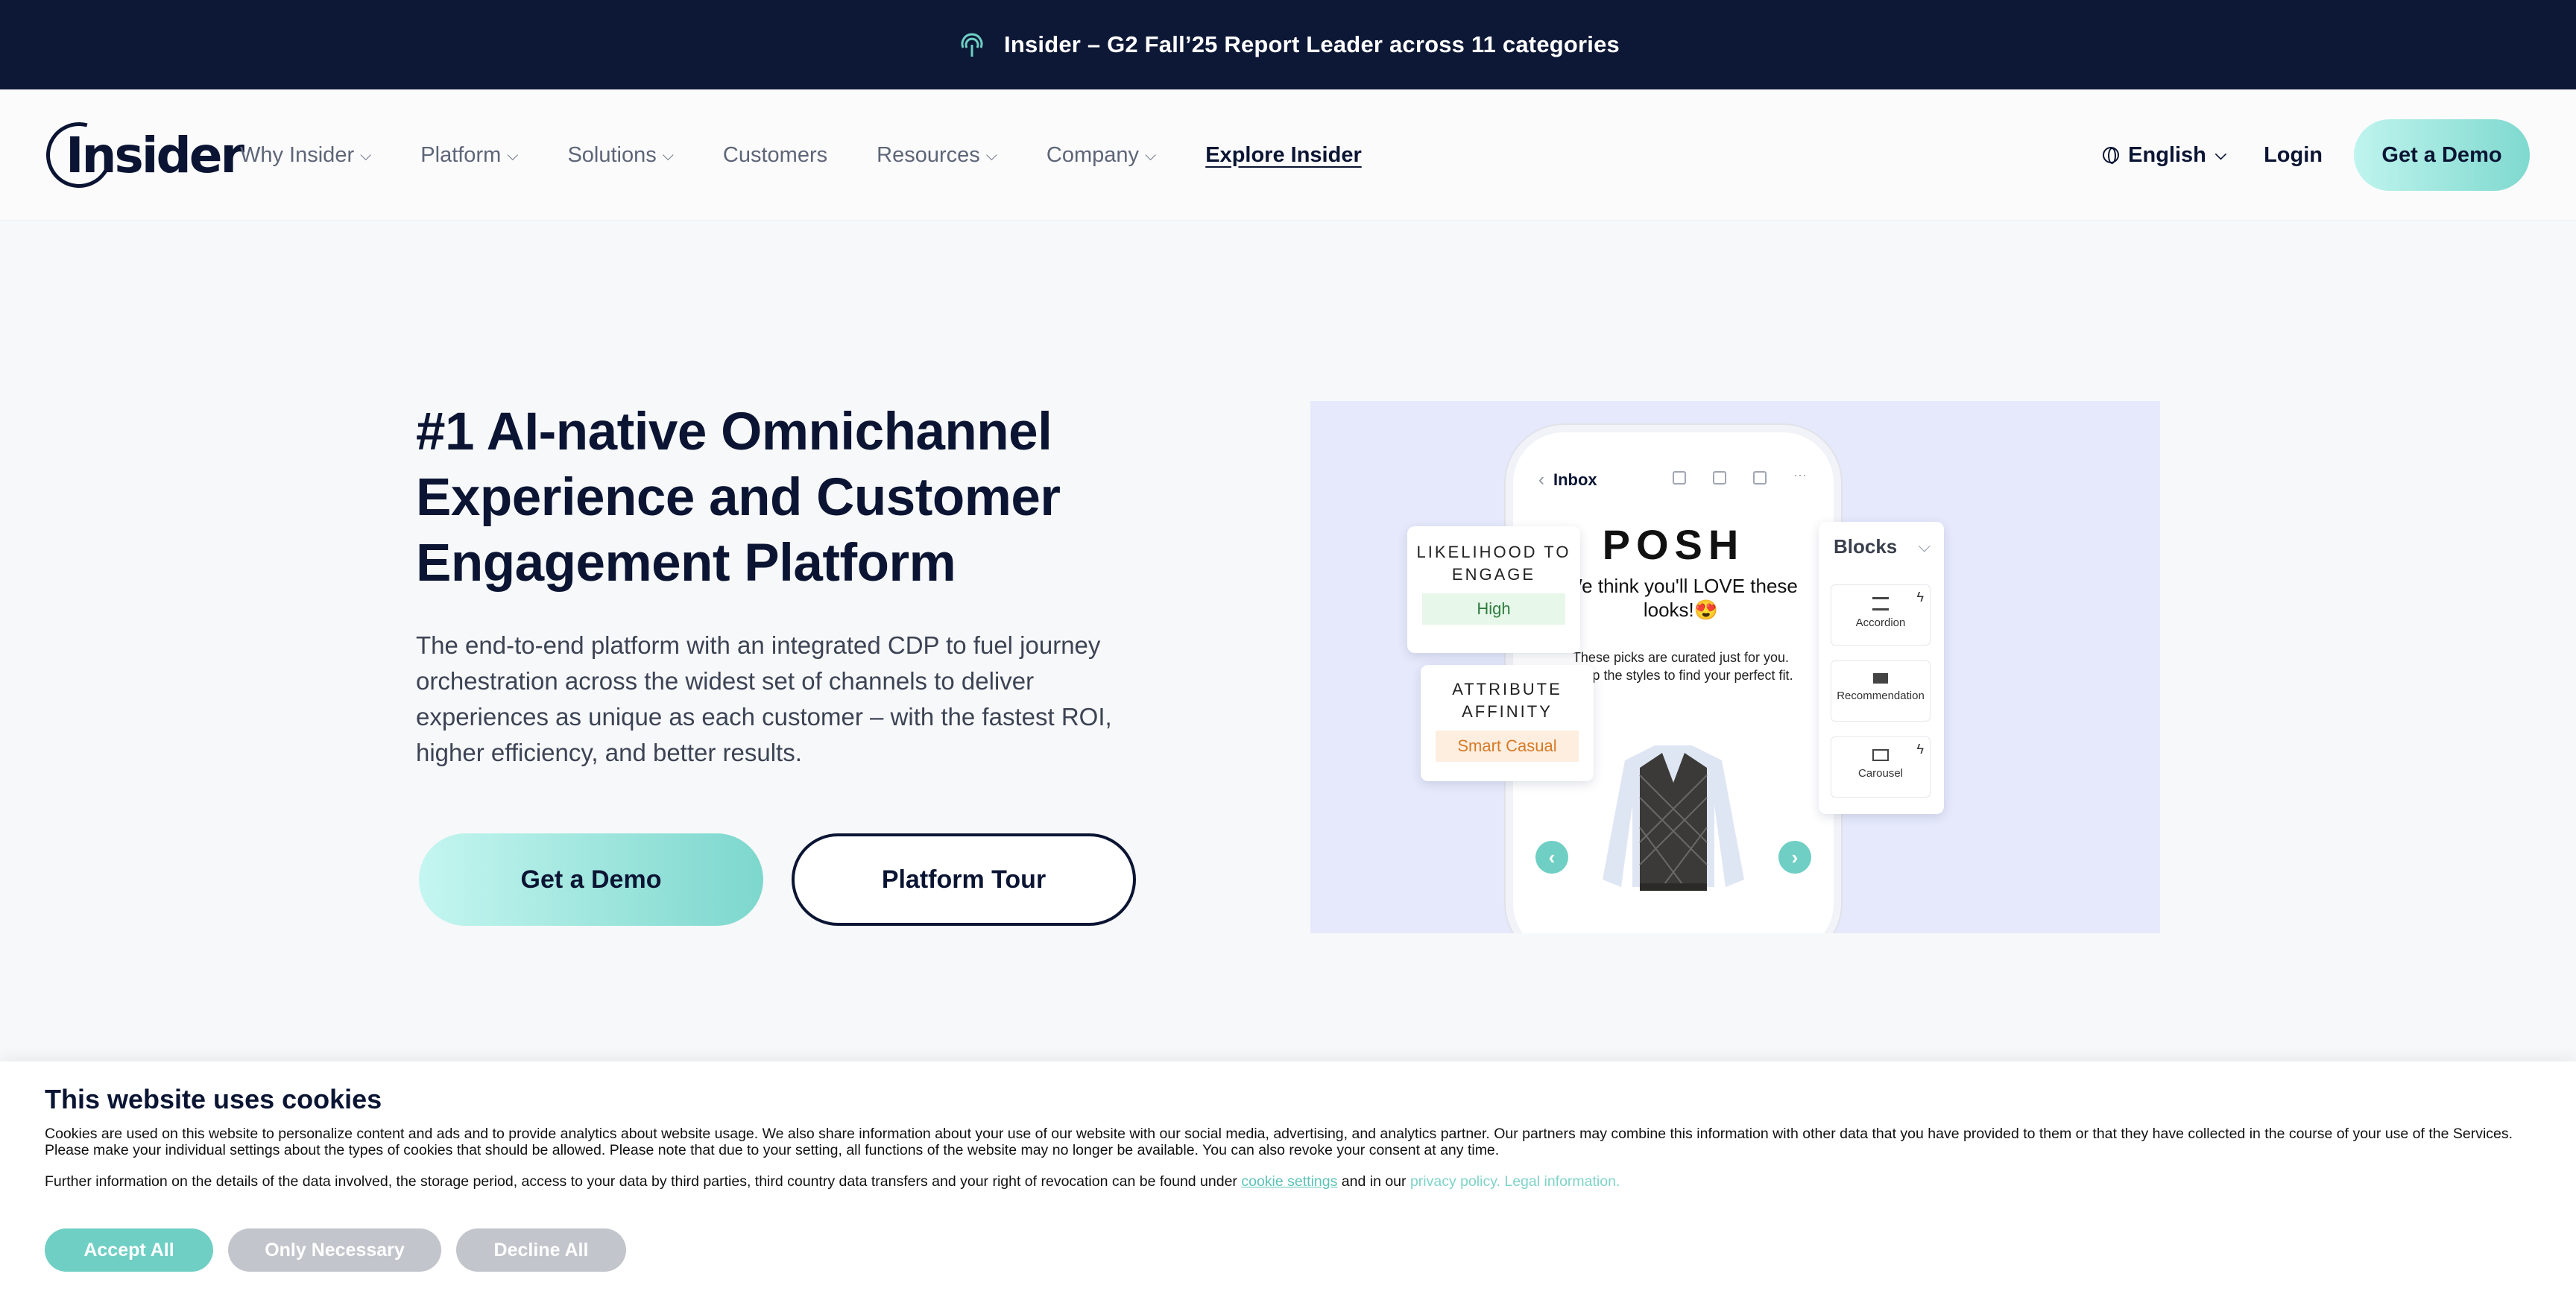  Describe the element at coordinates (1515, 1181) in the screenshot. I see `privacy-policy-link: privacy policy. Legal information.` at that location.